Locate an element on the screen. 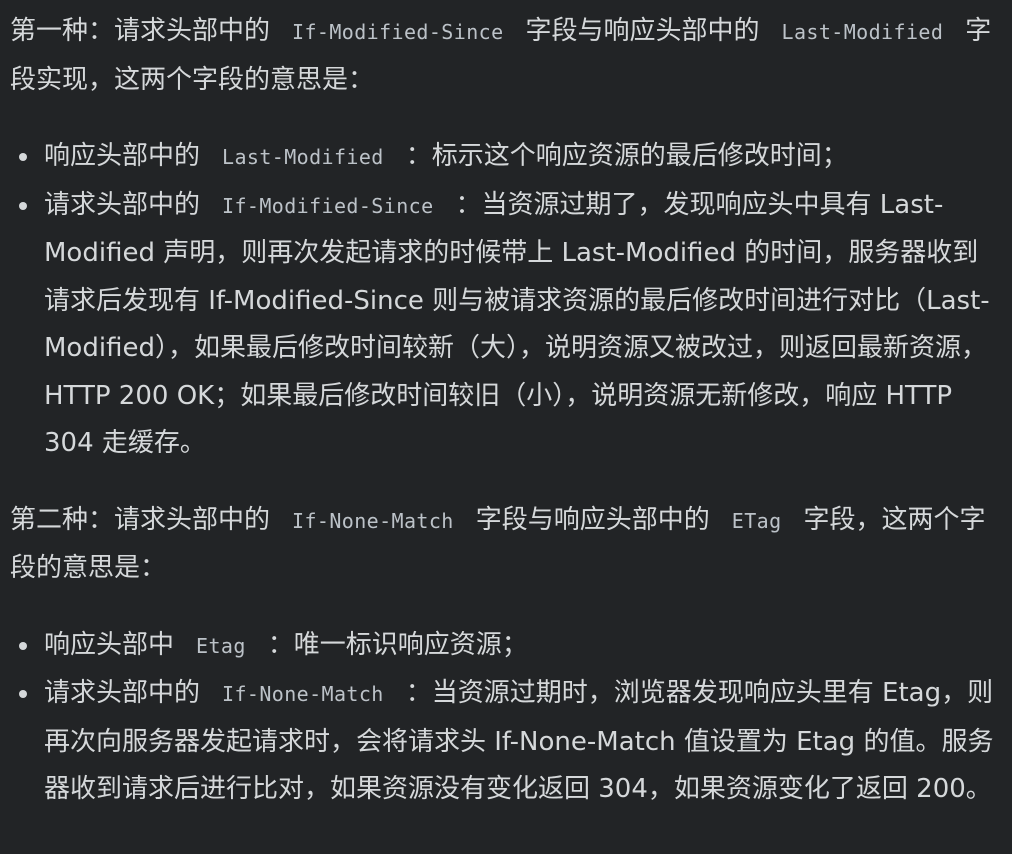 This screenshot has height=854, width=1012. list-item-code: Etag is located at coordinates (221, 645).